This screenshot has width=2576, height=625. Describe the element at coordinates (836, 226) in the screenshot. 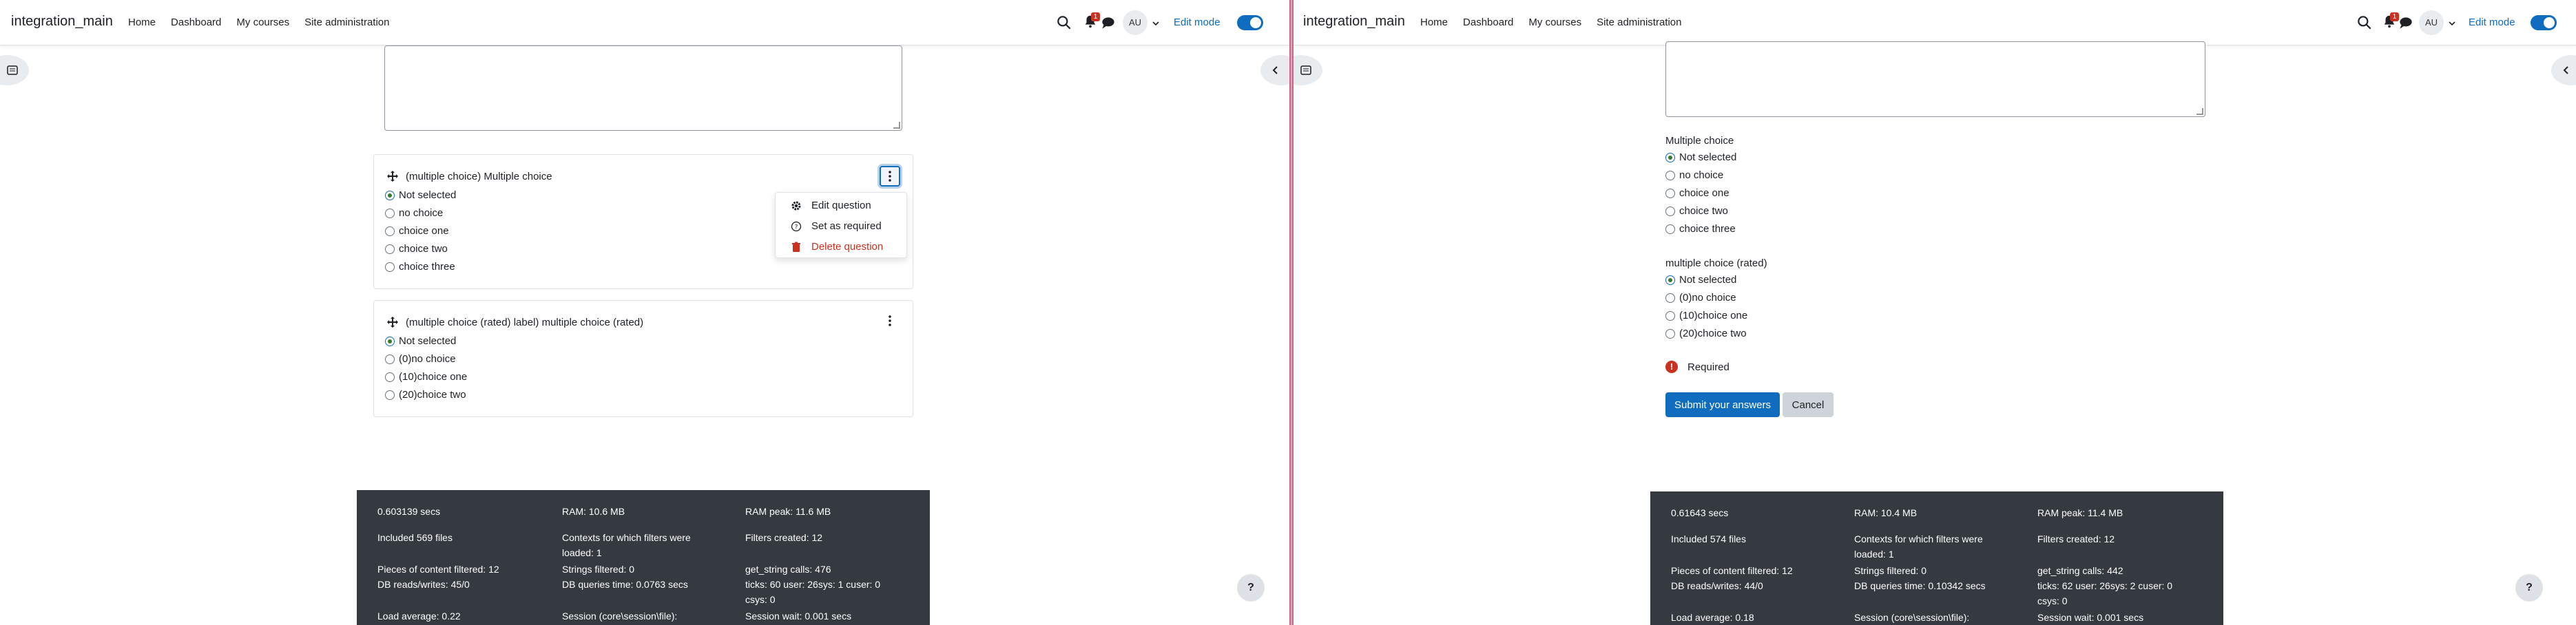

I see `menu-item-set-as-required: ? Set as required` at that location.